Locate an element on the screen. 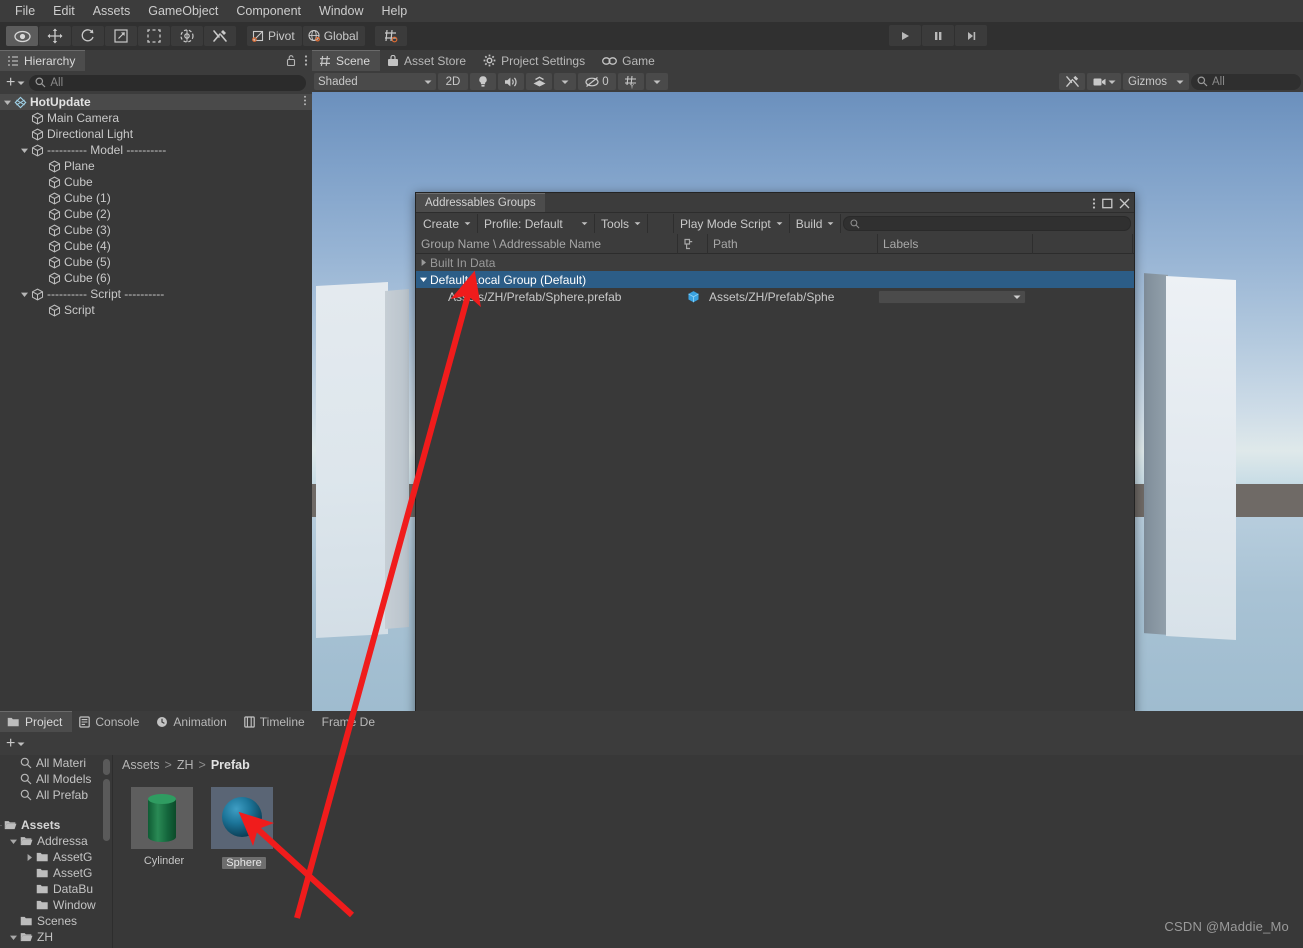 This screenshot has height=948, width=1303. hierarchy-item: Script is located at coordinates (156, 310).